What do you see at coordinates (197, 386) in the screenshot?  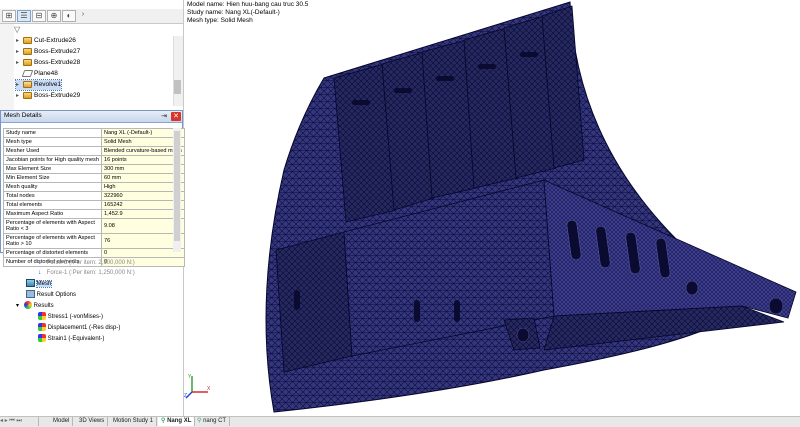 I see `axis-triad-icon: Y X Z` at bounding box center [197, 386].